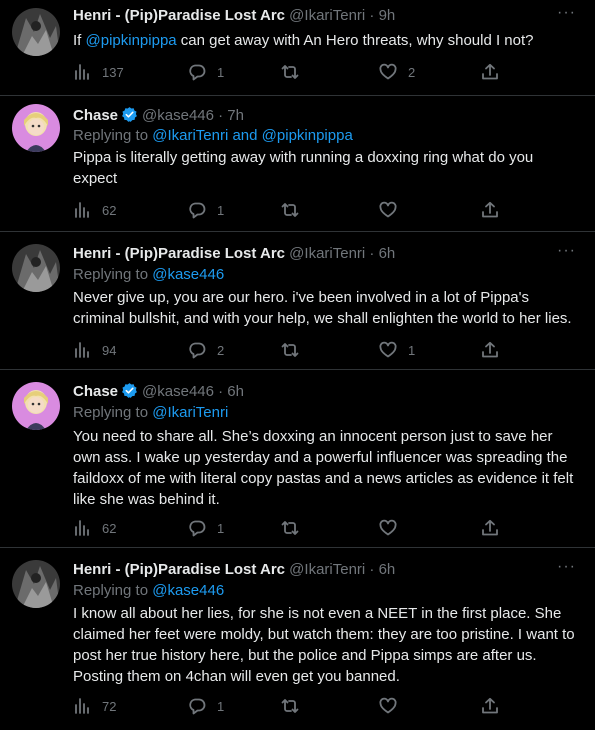 Image resolution: width=595 pixels, height=730 pixels. What do you see at coordinates (206, 350) in the screenshot?
I see `reply-button: 2` at bounding box center [206, 350].